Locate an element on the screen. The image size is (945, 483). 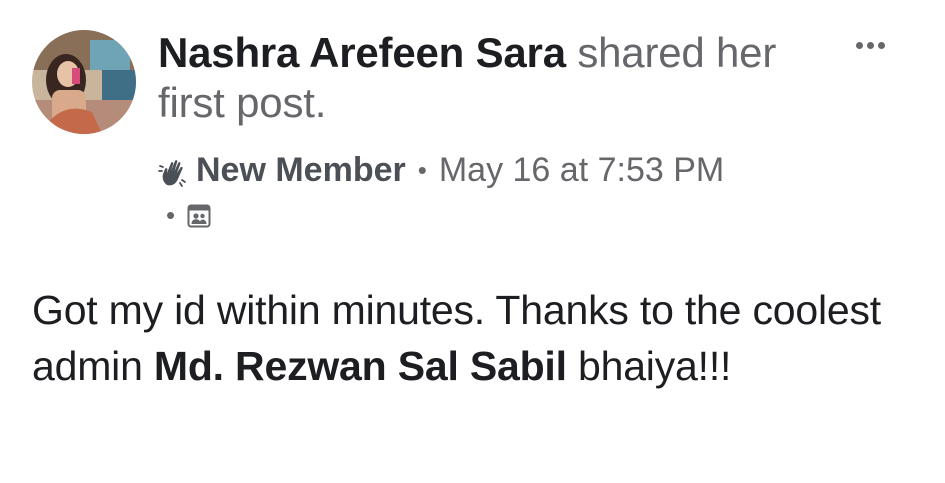
wave-icon is located at coordinates (173, 171).